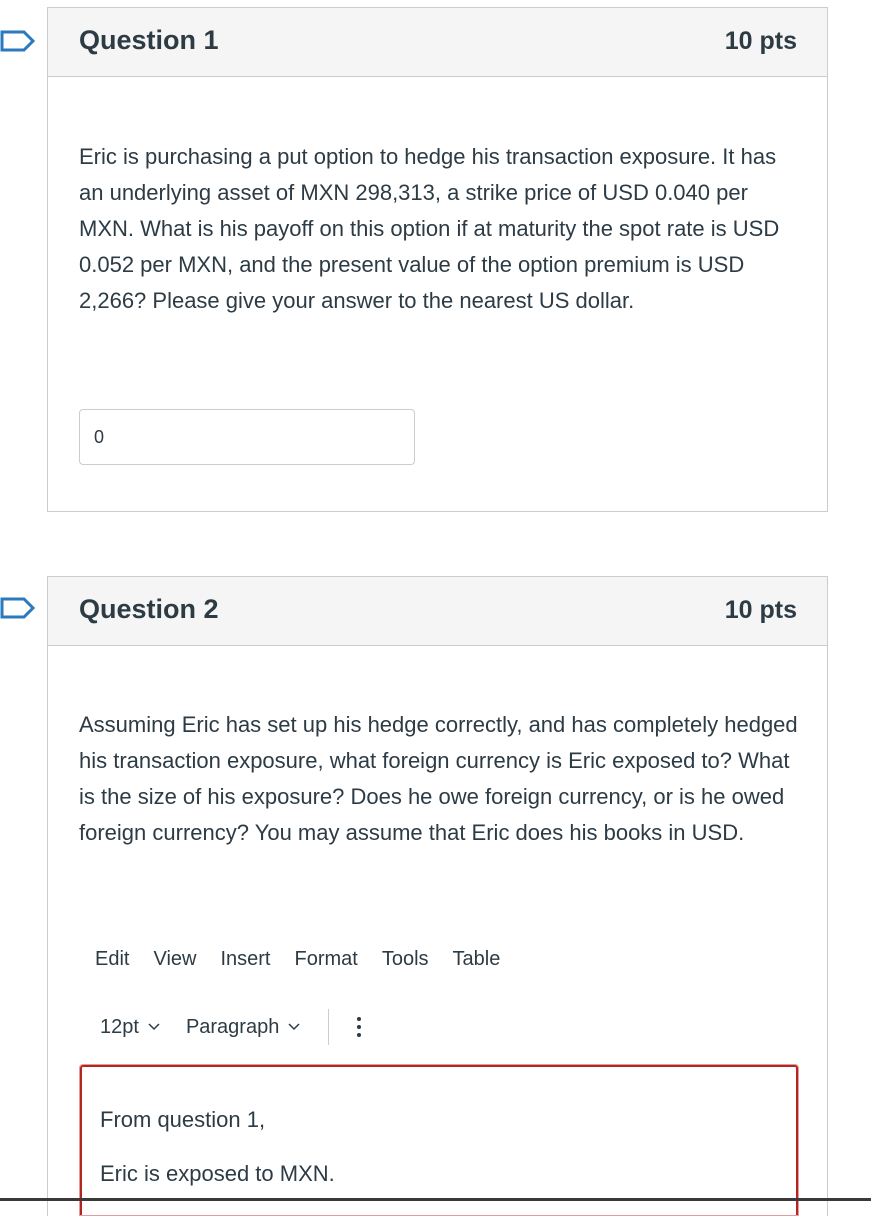  I want to click on font-size-select: 12pt, so click(130, 1027).